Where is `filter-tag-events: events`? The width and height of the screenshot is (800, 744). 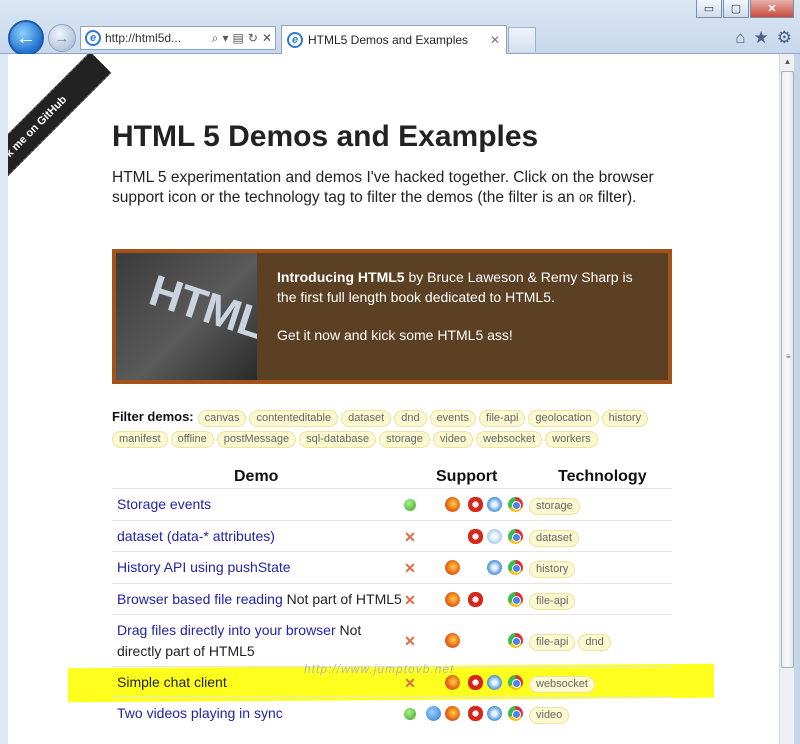
filter-tag-events: events is located at coordinates (452, 418).